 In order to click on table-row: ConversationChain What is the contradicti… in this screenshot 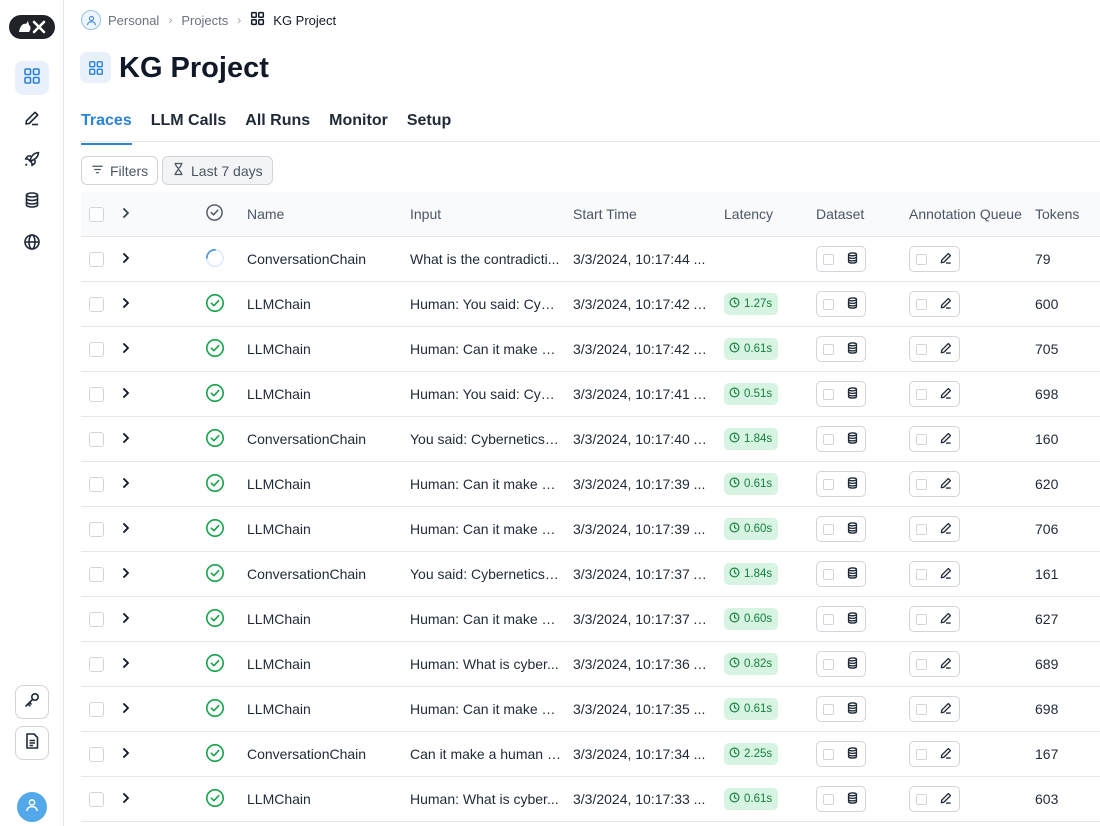, I will do `click(590, 259)`.